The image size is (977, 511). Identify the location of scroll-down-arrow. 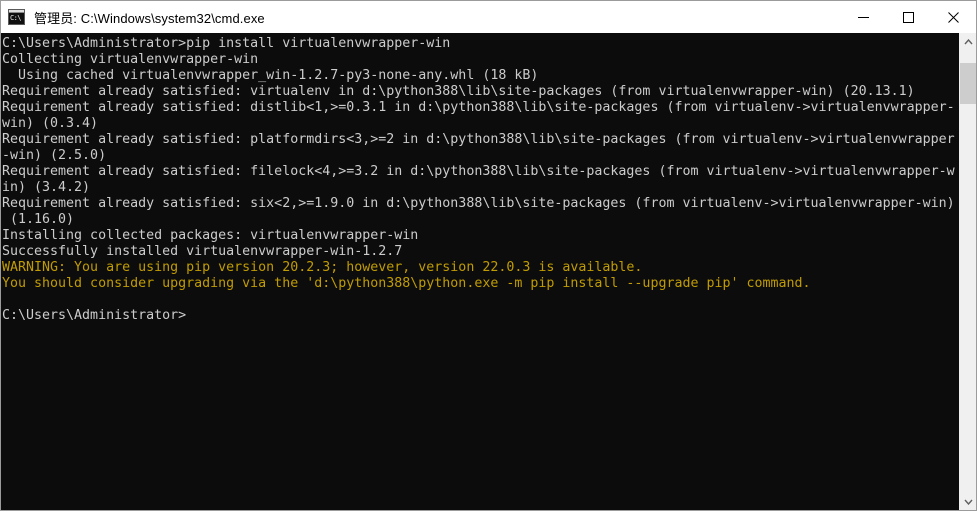
(968, 501).